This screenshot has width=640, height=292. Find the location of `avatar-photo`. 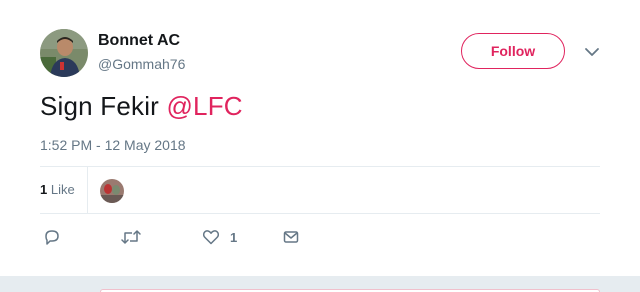

avatar-photo is located at coordinates (64, 53).